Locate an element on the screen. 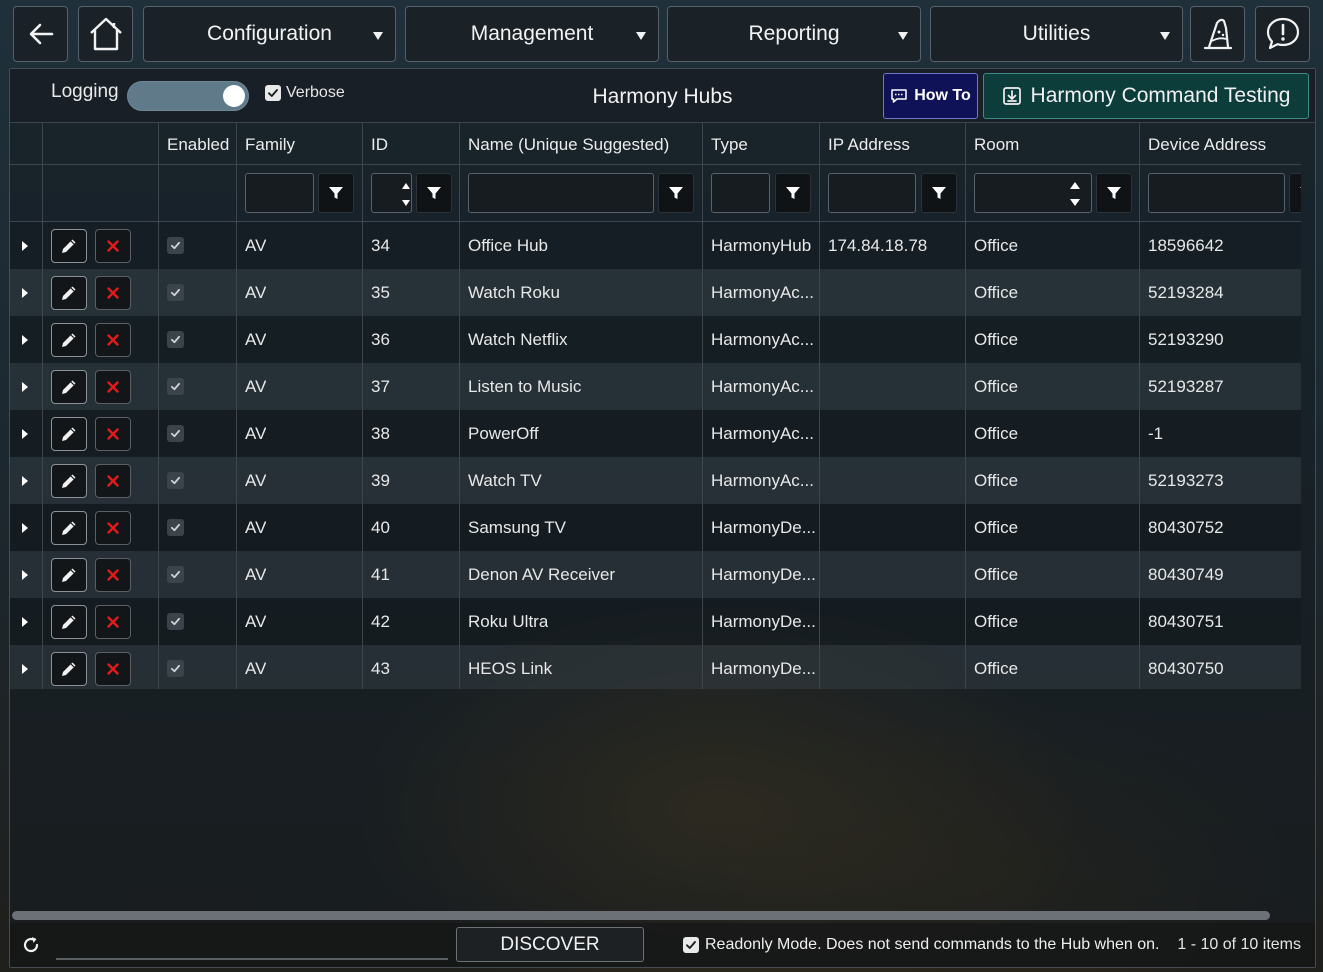 This screenshot has width=1323, height=972. device-address-filter-input is located at coordinates (1216, 193).